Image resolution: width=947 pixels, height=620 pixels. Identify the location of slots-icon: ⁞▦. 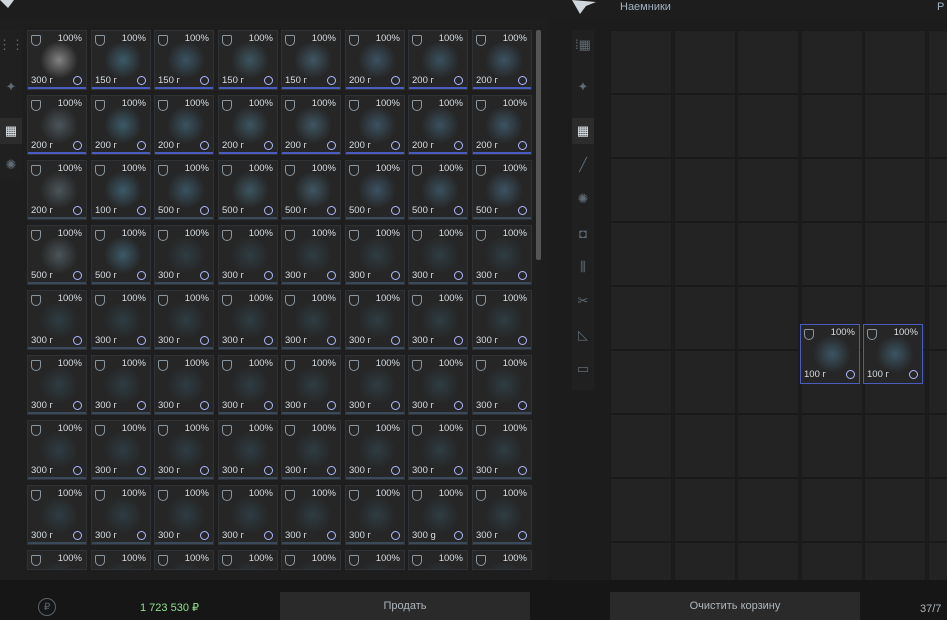
(583, 45).